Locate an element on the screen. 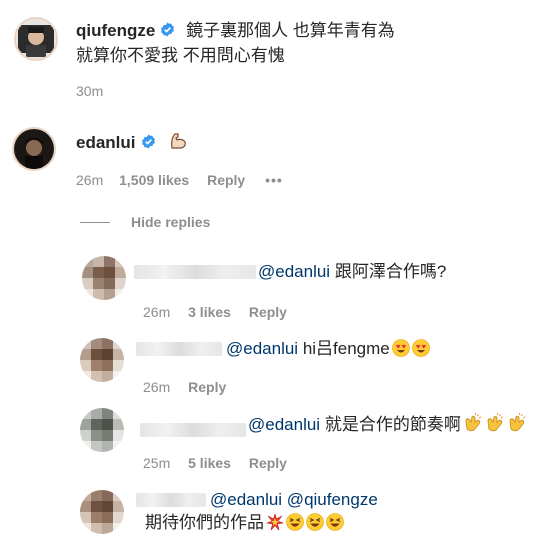  mention-link: @edanlui @qiufengze is located at coordinates (294, 499).